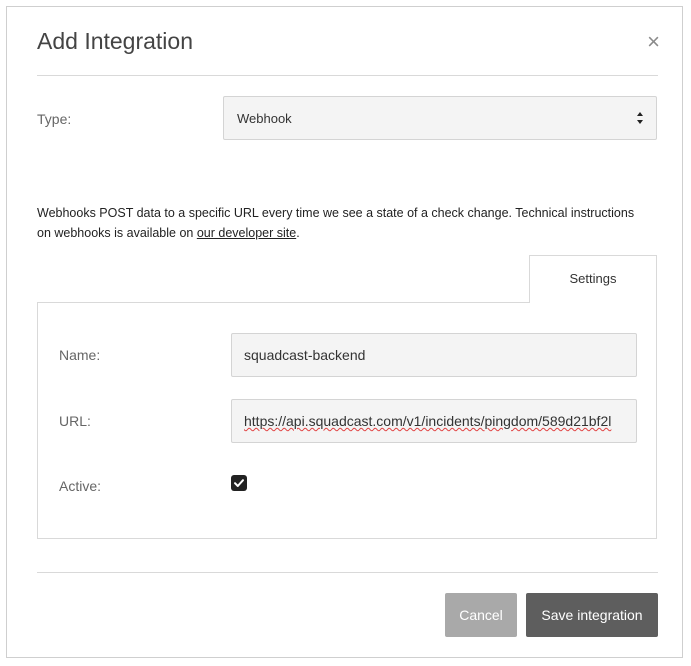  What do you see at coordinates (298, 233) in the screenshot?
I see `description-text-end: .` at bounding box center [298, 233].